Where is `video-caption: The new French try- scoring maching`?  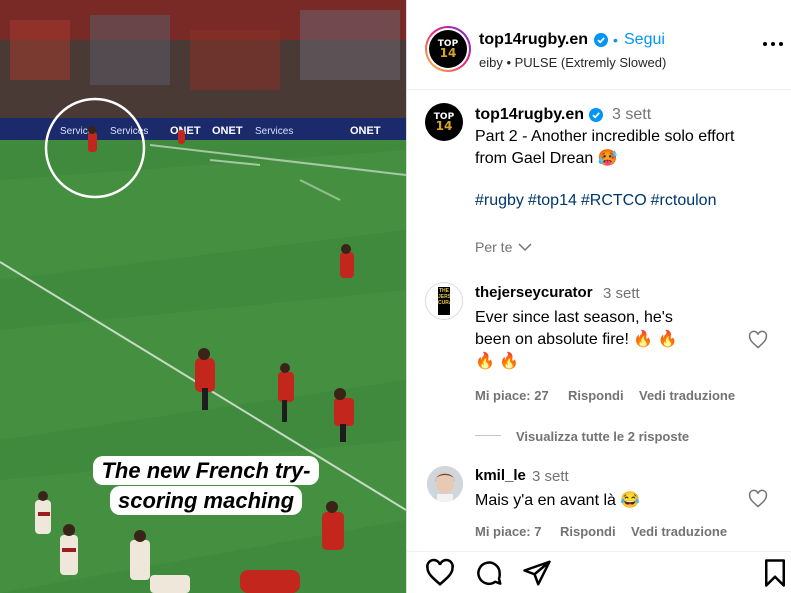 video-caption: The new French try- scoring maching is located at coordinates (206, 486).